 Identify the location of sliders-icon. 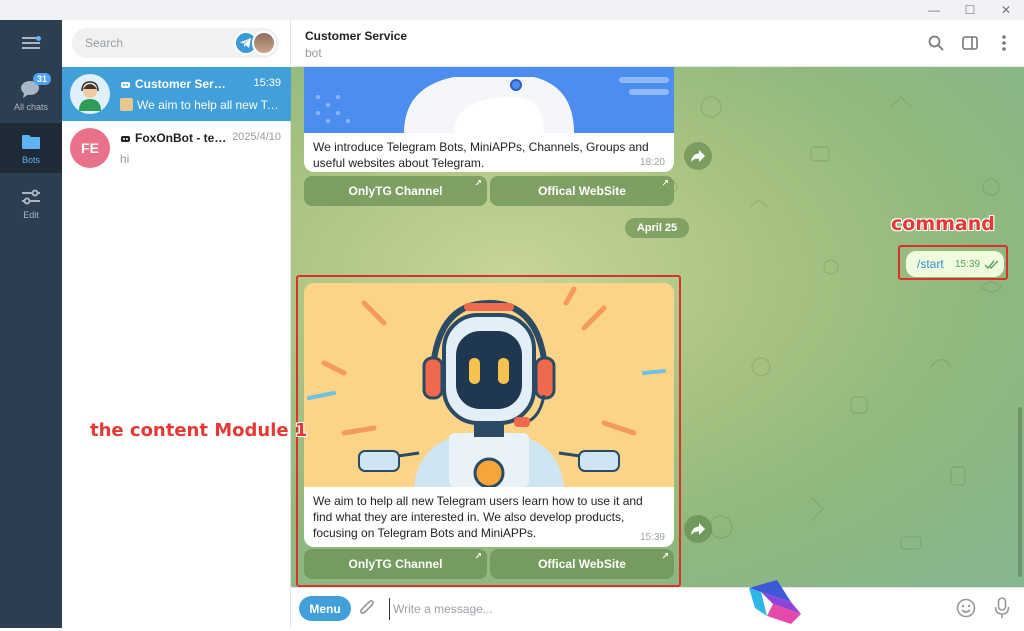
(31, 197).